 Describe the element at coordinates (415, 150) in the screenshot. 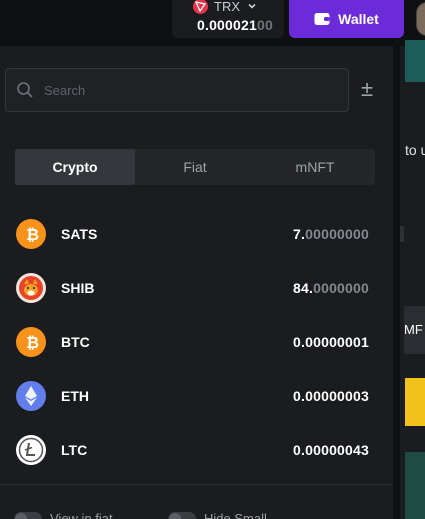

I see `background-text: to u` at that location.